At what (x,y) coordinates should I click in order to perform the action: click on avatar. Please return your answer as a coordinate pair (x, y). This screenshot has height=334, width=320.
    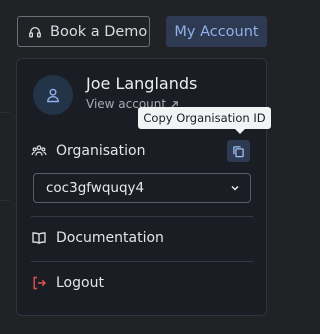
    Looking at the image, I should click on (53, 95).